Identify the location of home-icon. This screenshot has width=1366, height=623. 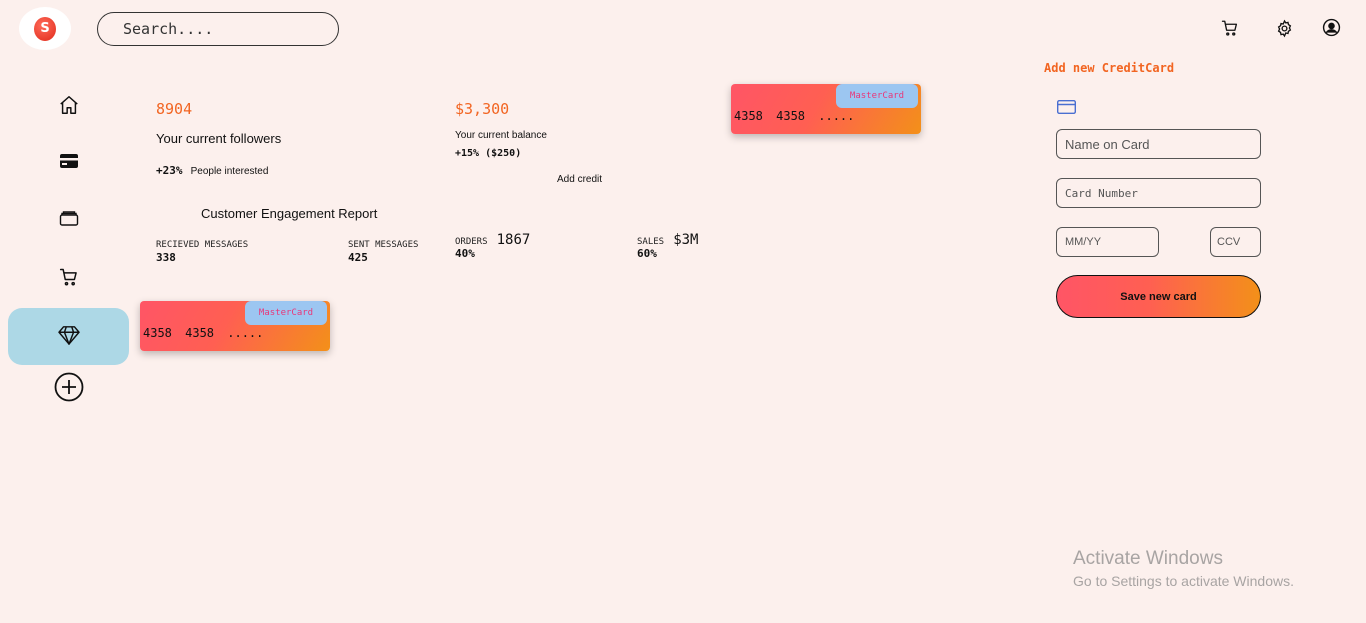
(69, 107).